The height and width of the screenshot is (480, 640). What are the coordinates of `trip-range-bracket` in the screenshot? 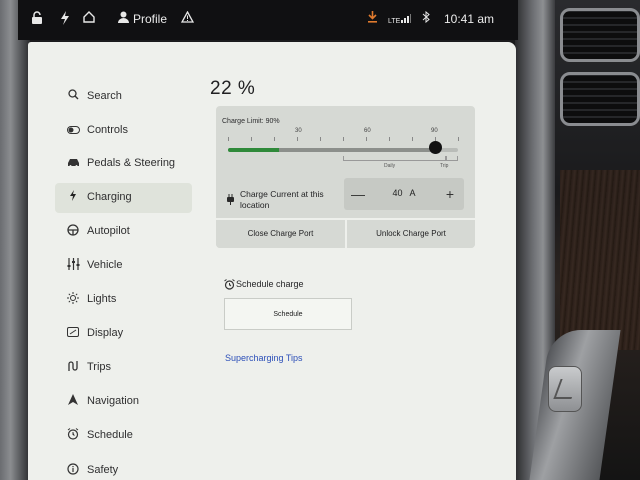 It's located at (452, 158).